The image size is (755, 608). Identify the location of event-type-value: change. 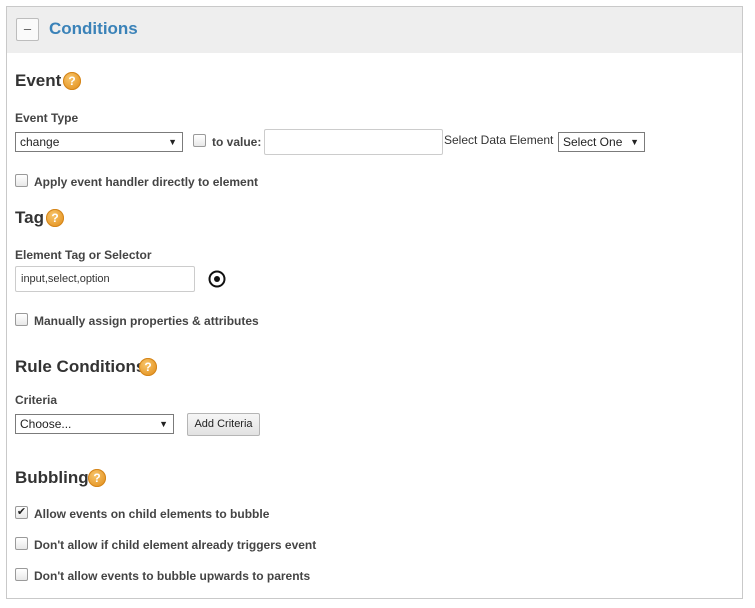
(40, 142).